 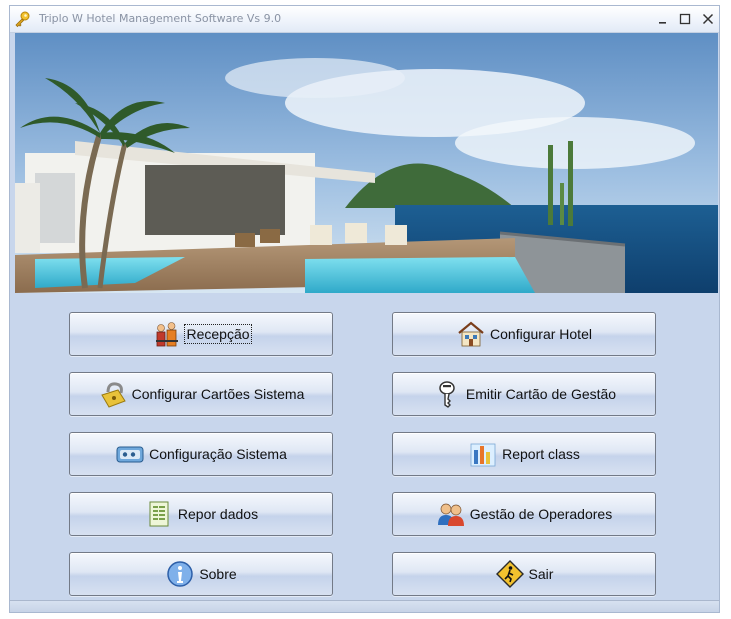 I want to click on gestao-operadores-button: Gestão de Operadores, so click(x=524, y=514).